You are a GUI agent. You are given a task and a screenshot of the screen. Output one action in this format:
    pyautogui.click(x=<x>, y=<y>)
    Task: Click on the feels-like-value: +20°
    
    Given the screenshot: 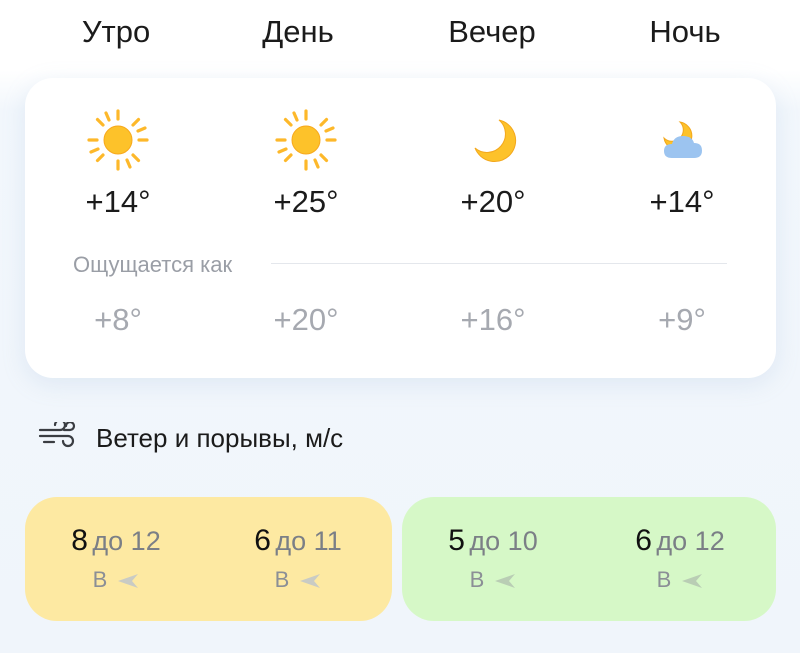 What is the action you would take?
    pyautogui.click(x=306, y=319)
    